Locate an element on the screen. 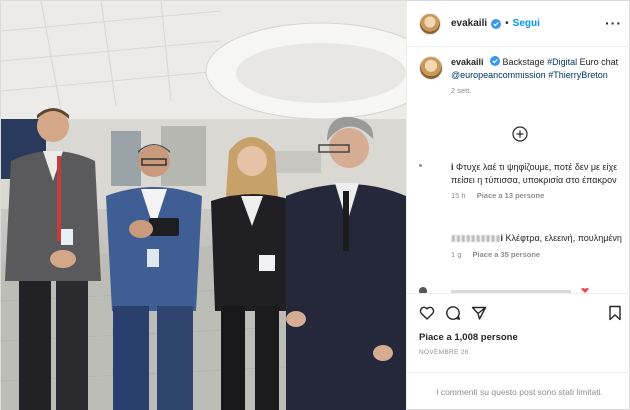 The image size is (630, 410). comment-icon is located at coordinates (453, 313).